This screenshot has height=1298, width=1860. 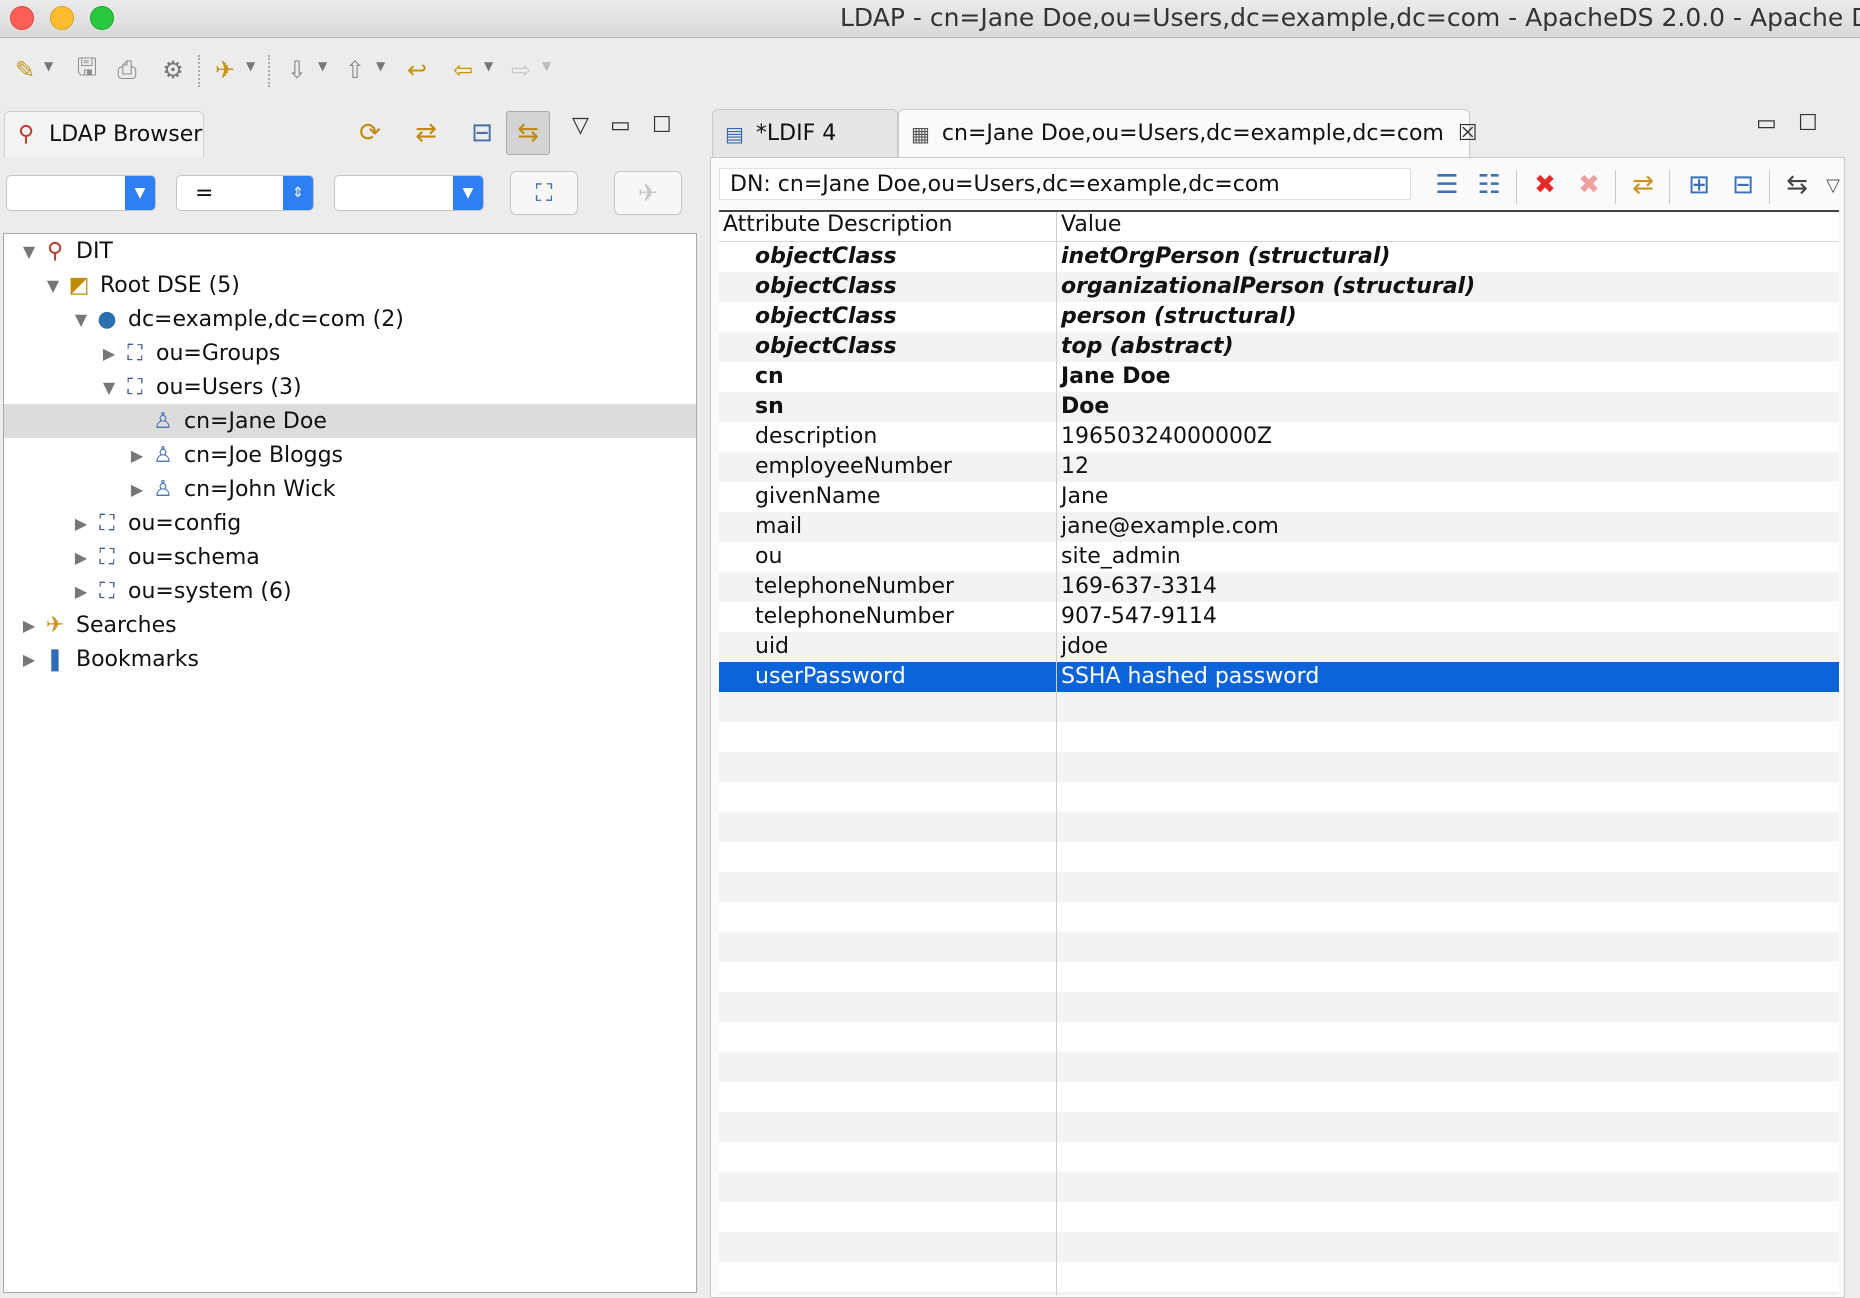 What do you see at coordinates (1279, 617) in the screenshot?
I see `table-row: telephoneNumber 907-547-9114` at bounding box center [1279, 617].